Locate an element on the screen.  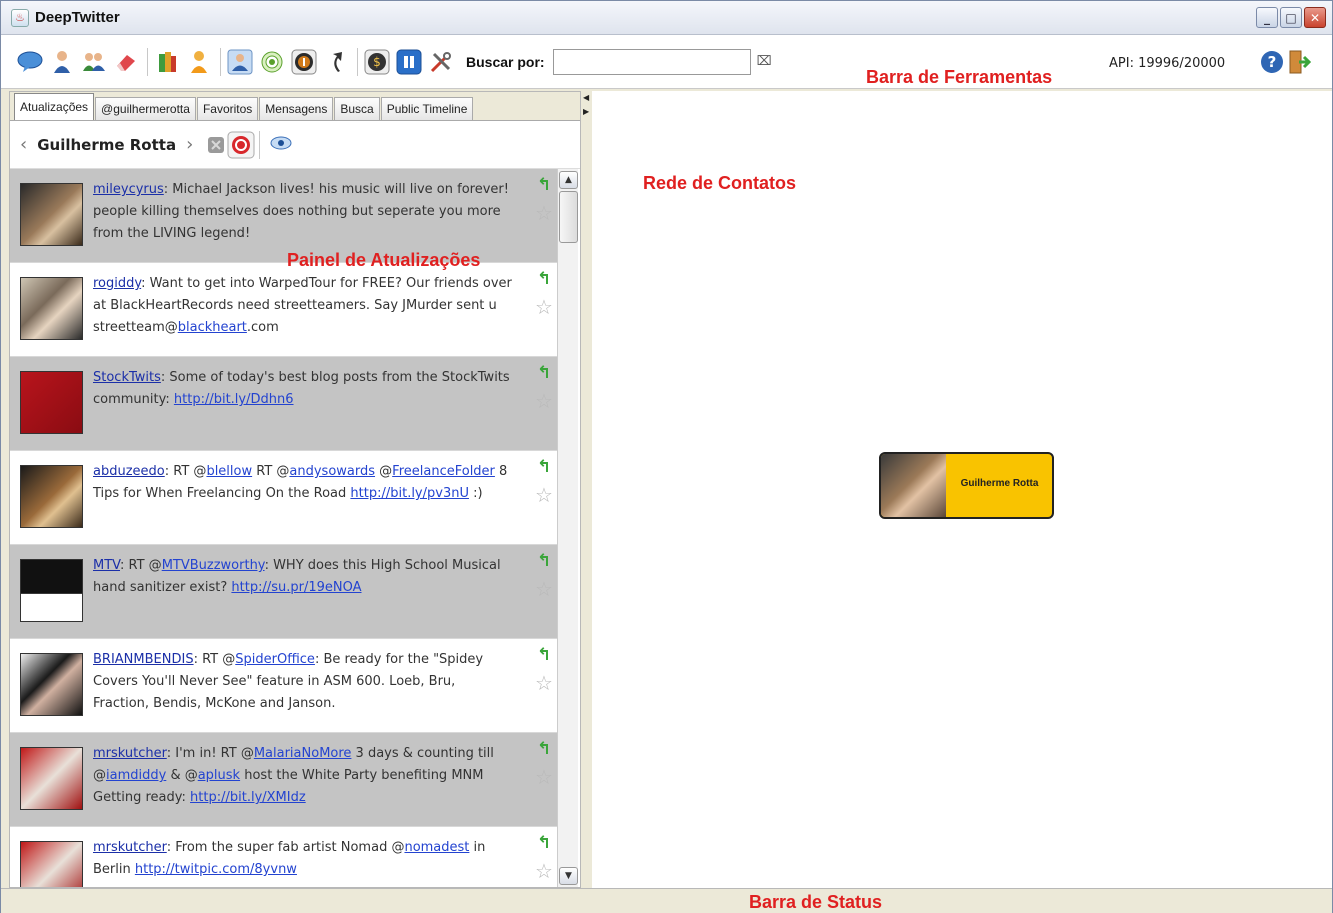
title-bar: ♨ DeepTwitter _ □ ✕ is located at coordinates (666, 18).